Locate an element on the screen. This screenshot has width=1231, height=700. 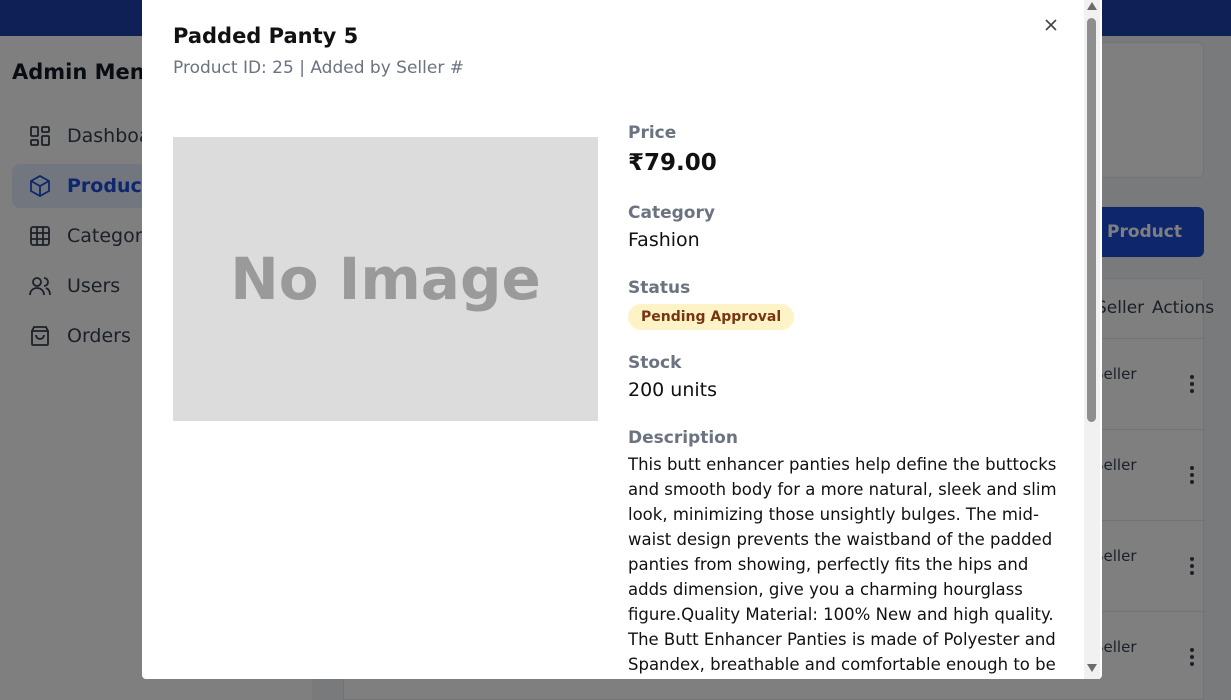
stock-label: Stock is located at coordinates (655, 363).